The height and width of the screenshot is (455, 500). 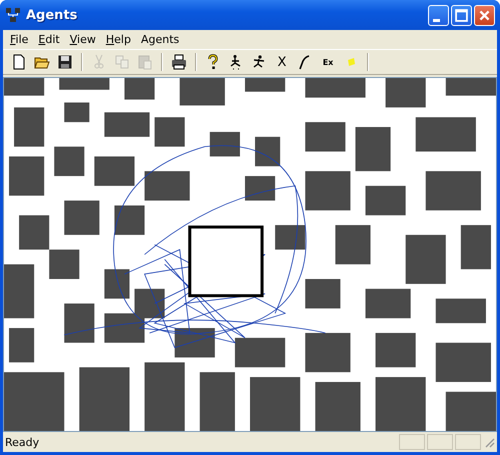 I want to click on window-title: Agents, so click(x=52, y=15).